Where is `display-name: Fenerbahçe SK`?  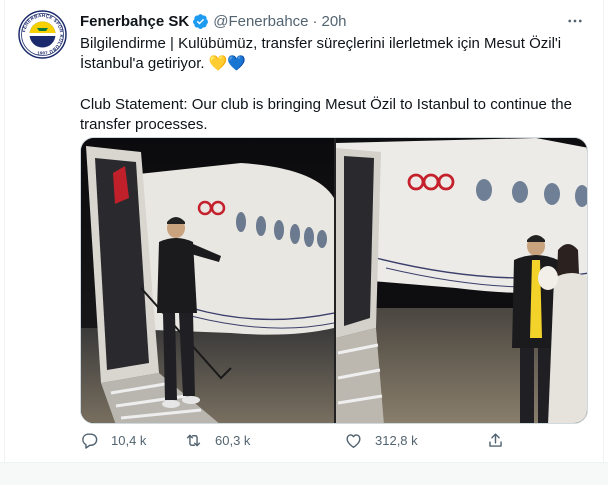 display-name: Fenerbahçe SK is located at coordinates (134, 21).